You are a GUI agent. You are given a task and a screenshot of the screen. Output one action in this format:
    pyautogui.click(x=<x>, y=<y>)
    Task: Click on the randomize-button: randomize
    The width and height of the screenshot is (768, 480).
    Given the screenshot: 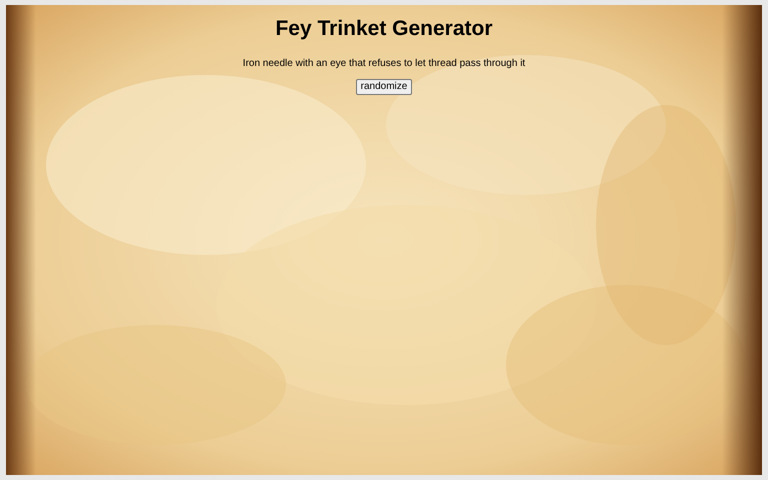 What is the action you would take?
    pyautogui.click(x=384, y=87)
    